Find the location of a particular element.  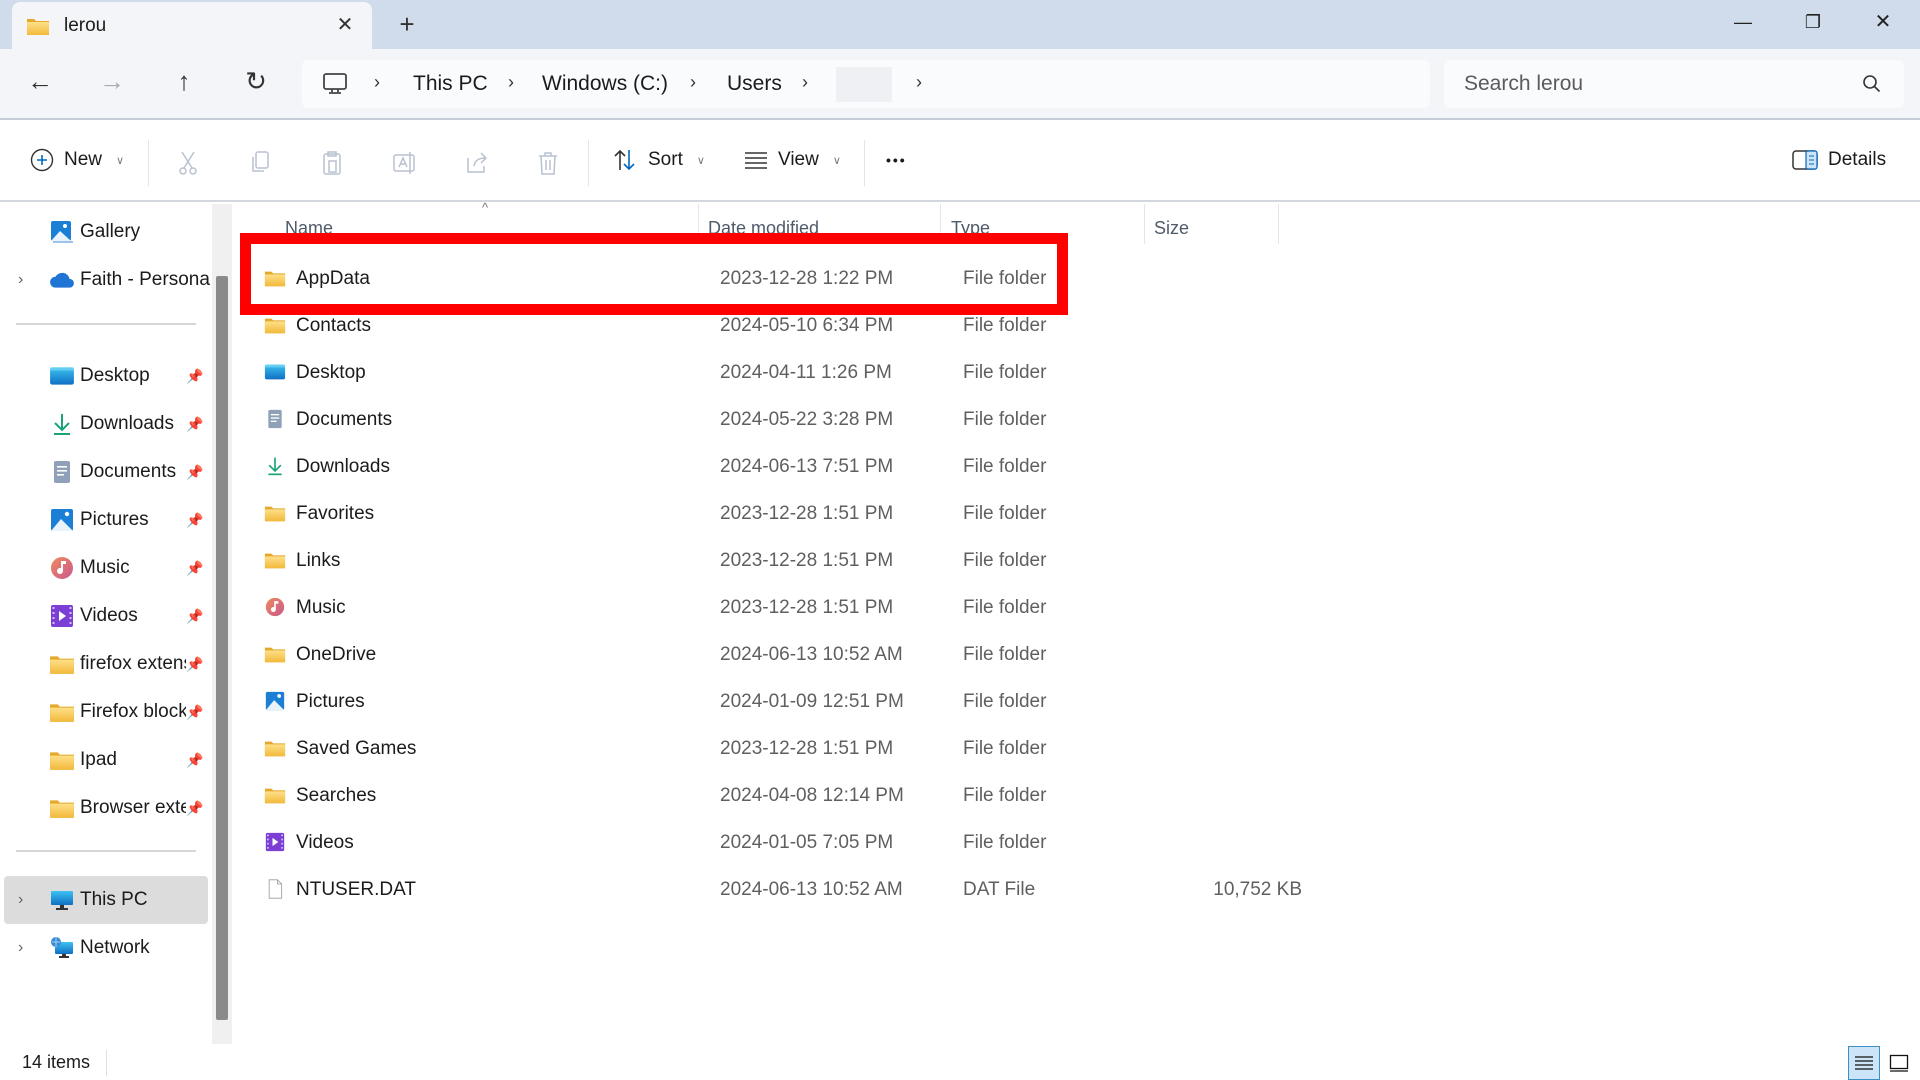

address-bar: › This PC › Windows (C:) › Users › › is located at coordinates (866, 84).